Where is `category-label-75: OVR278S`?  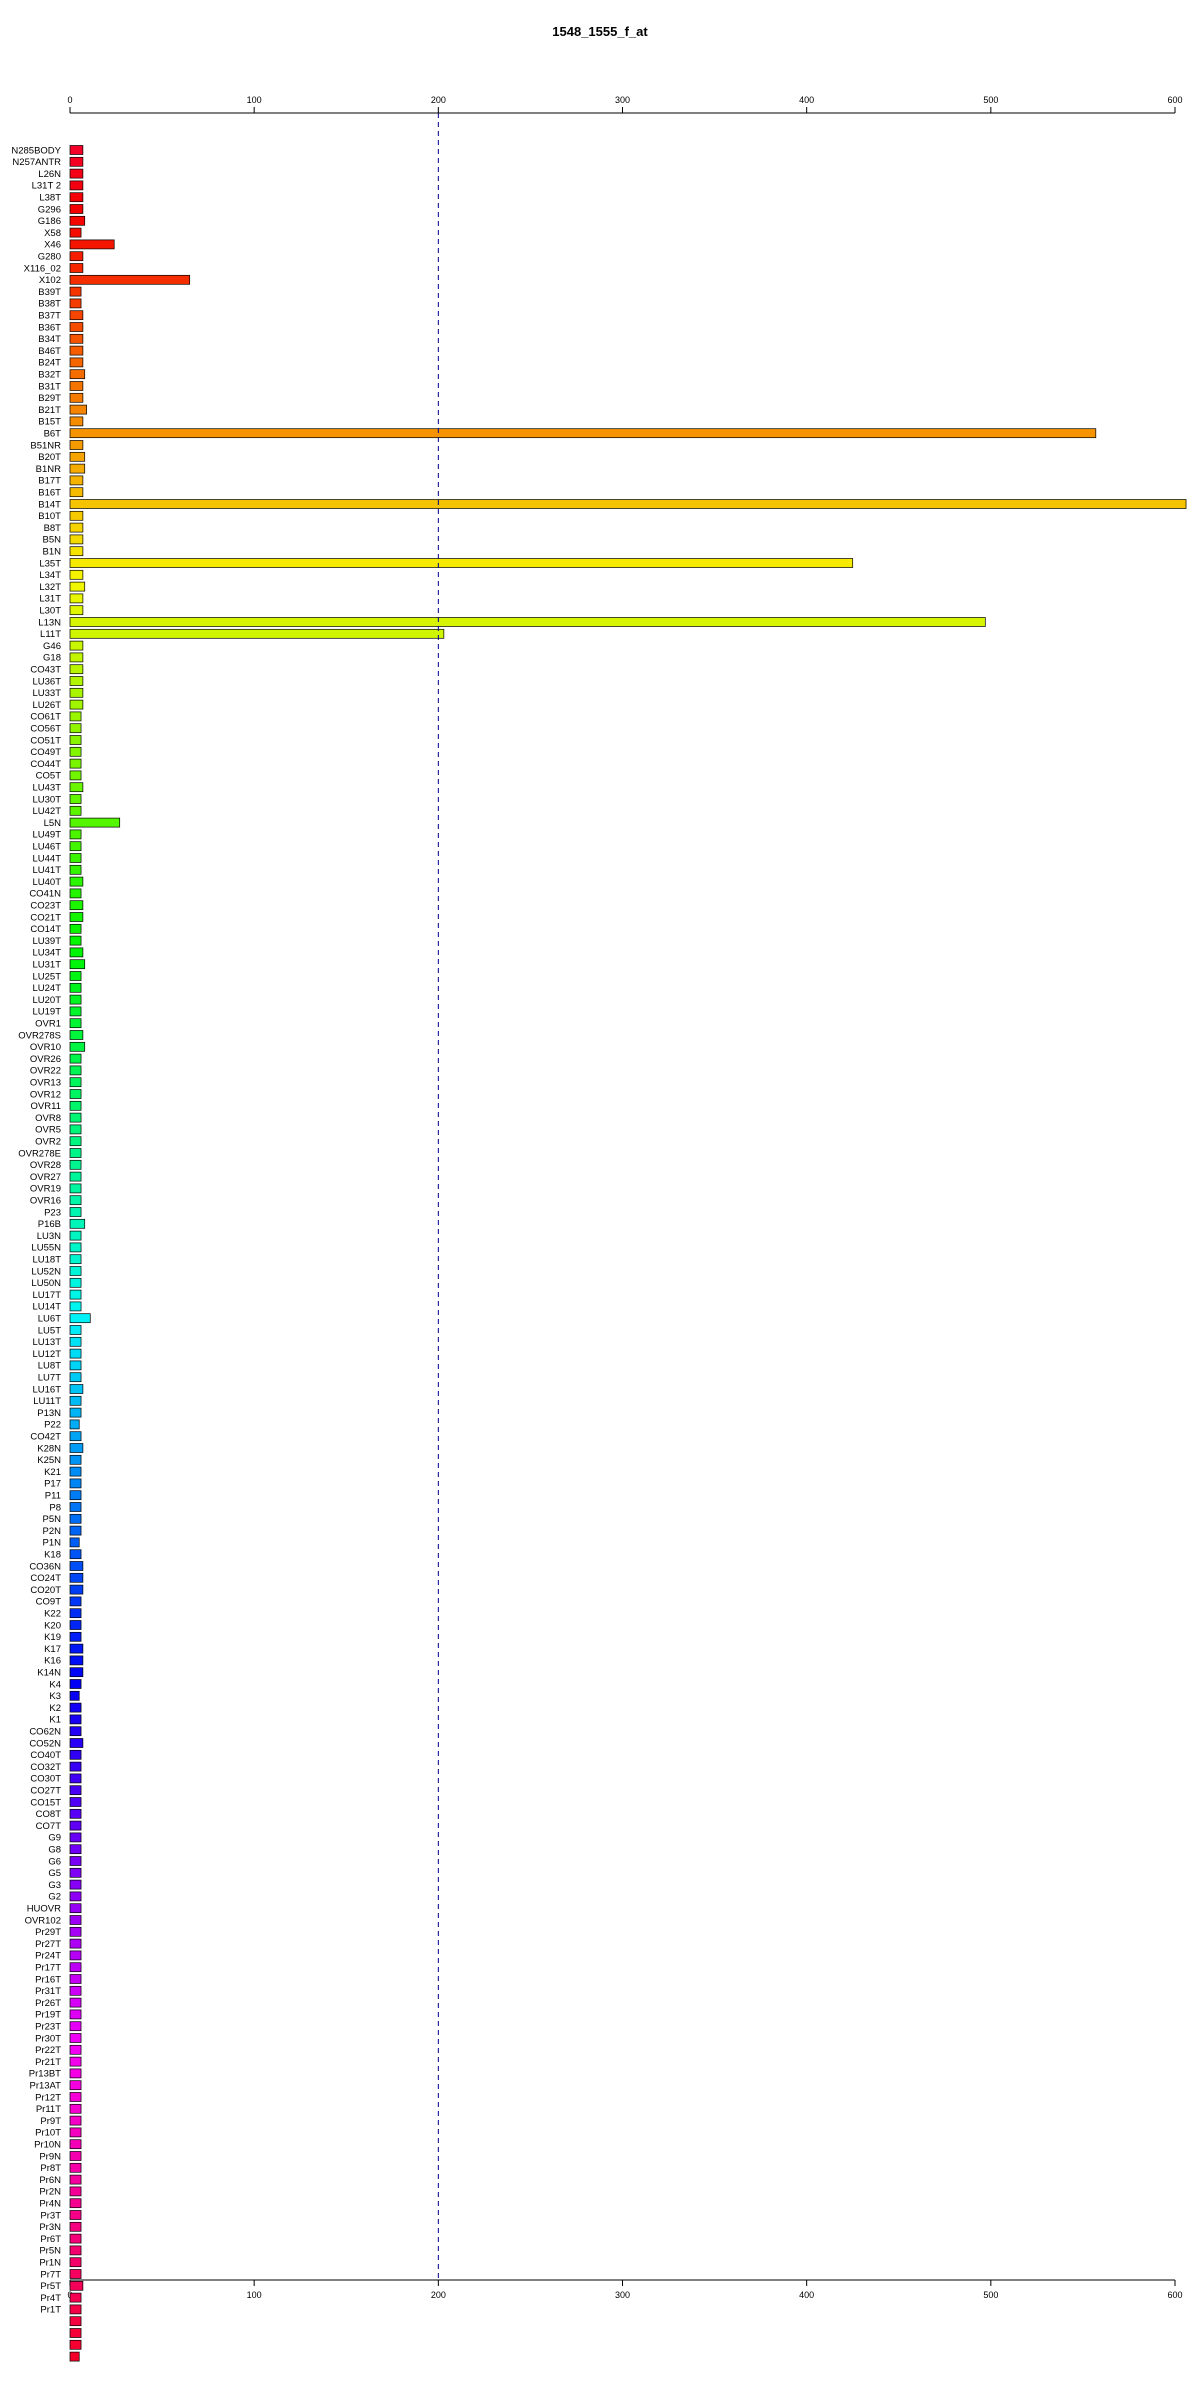
category-label-75: OVR278S is located at coordinates (39, 1035).